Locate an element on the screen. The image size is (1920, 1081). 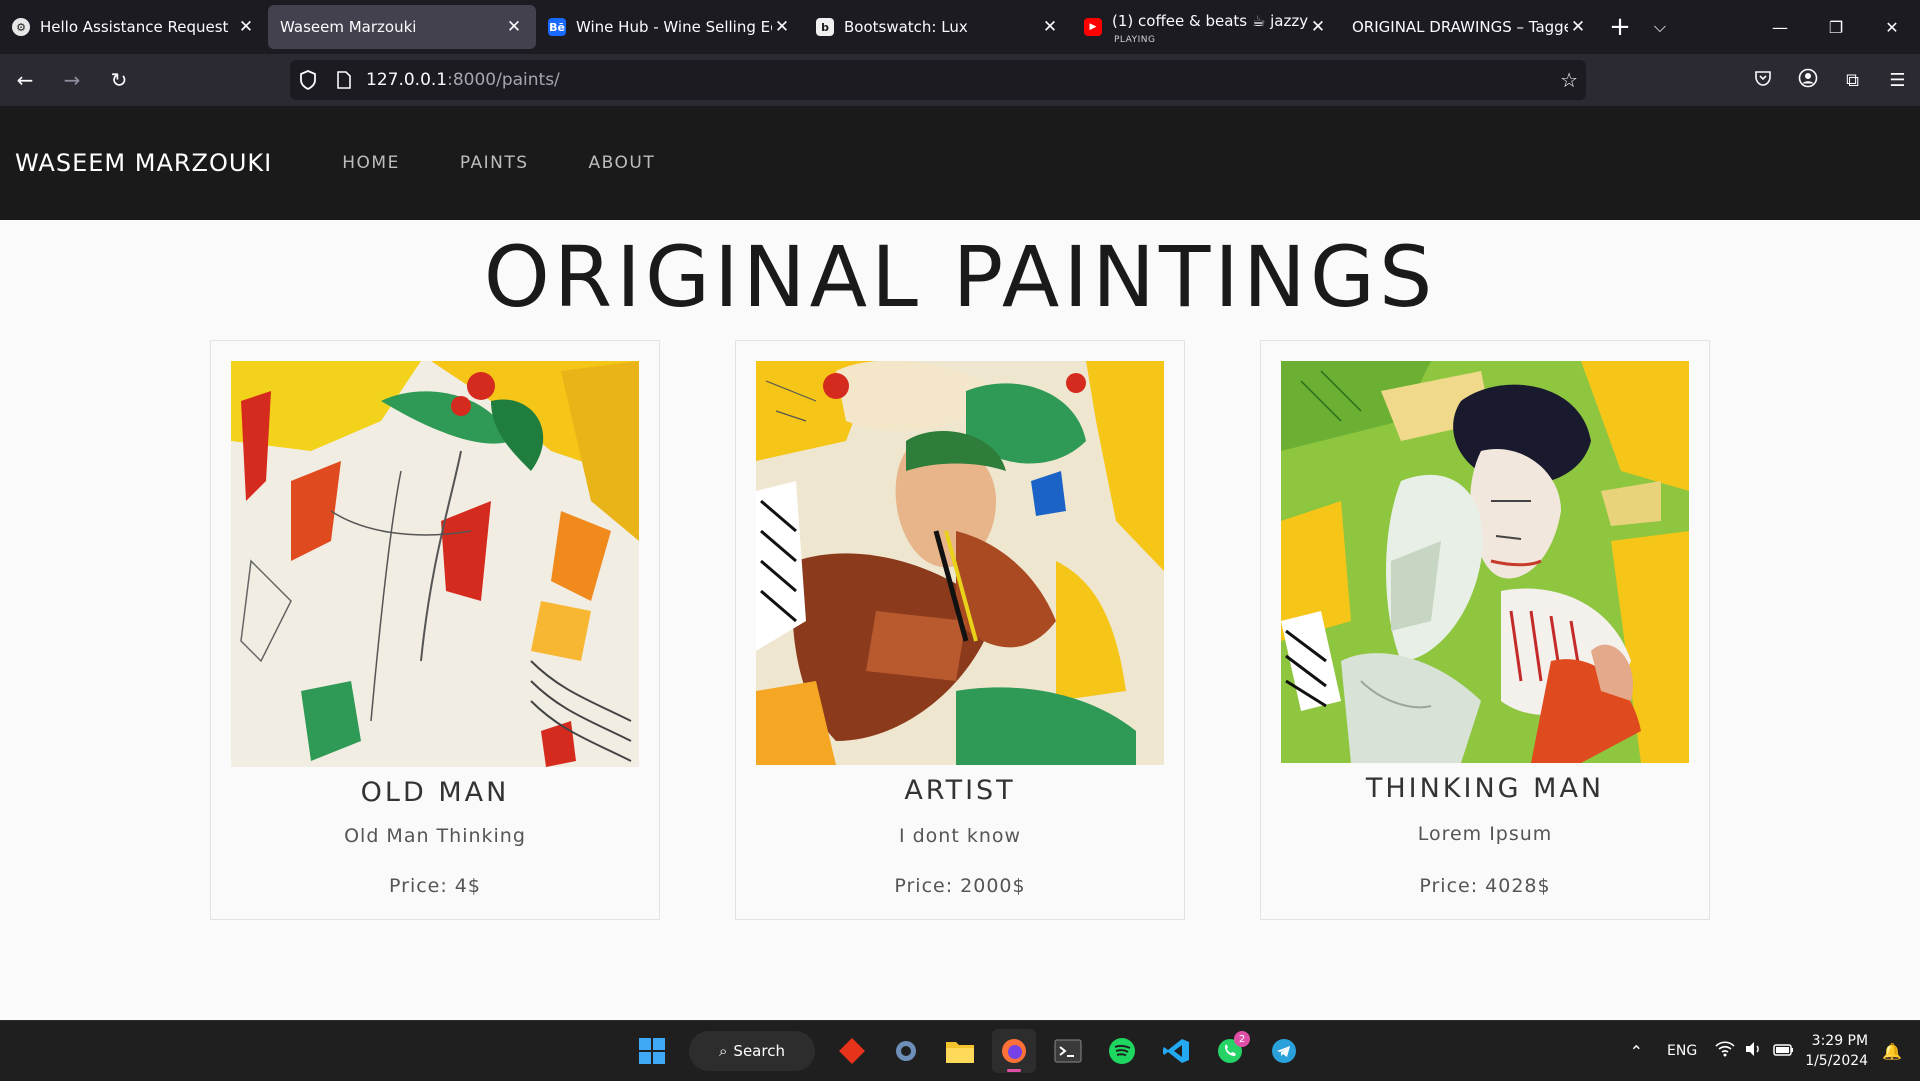
toolbar-right-buttons: ⧉ ☰ is located at coordinates (1830, 80).